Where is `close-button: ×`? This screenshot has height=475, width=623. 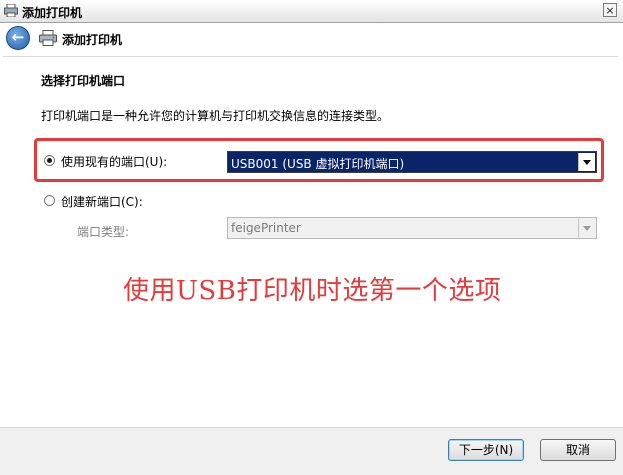
close-button: × is located at coordinates (610, 10).